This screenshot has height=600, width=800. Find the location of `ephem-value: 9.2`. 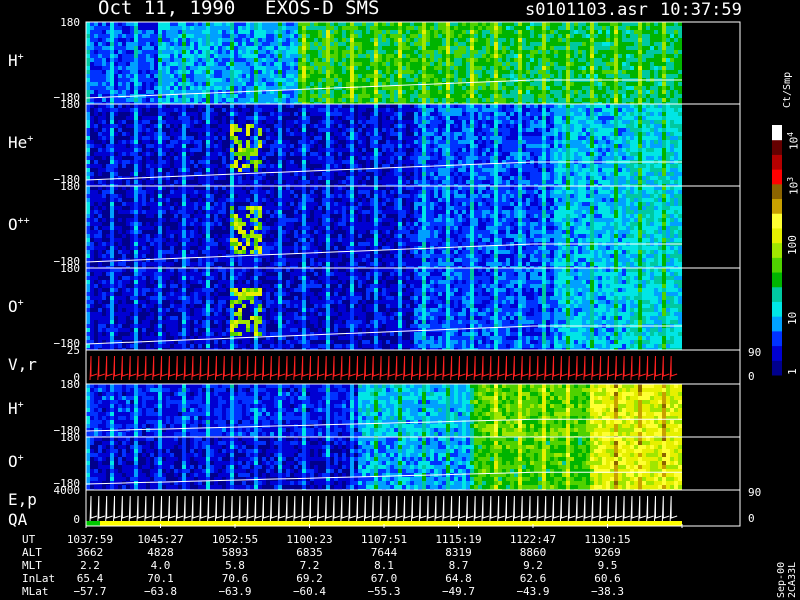

ephem-value: 9.2 is located at coordinates (533, 565).